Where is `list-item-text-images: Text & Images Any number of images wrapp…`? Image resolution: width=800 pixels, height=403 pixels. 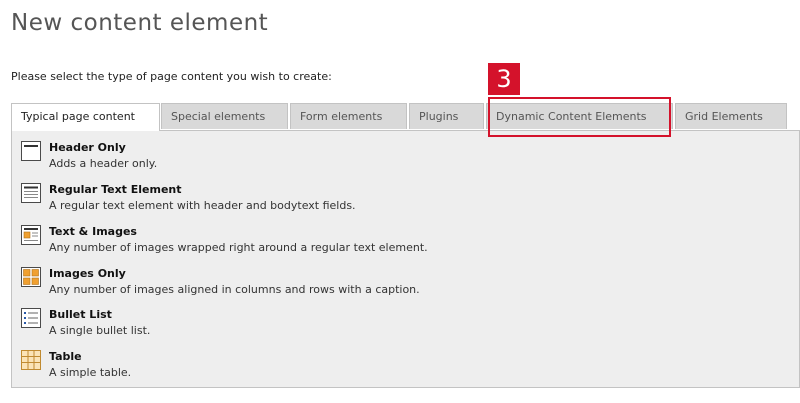 list-item-text-images: Text & Images Any number of images wrapp… is located at coordinates (381, 242).